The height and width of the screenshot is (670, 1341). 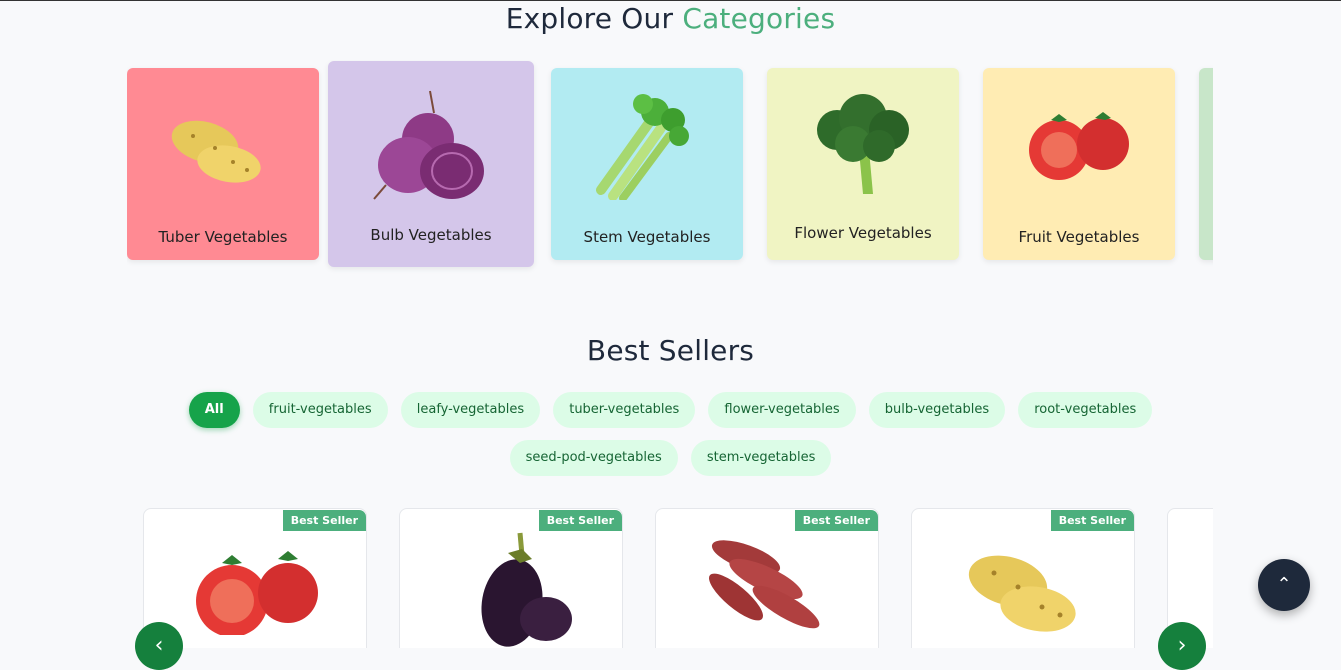 I want to click on category-label: Flower Vegetables, so click(x=863, y=233).